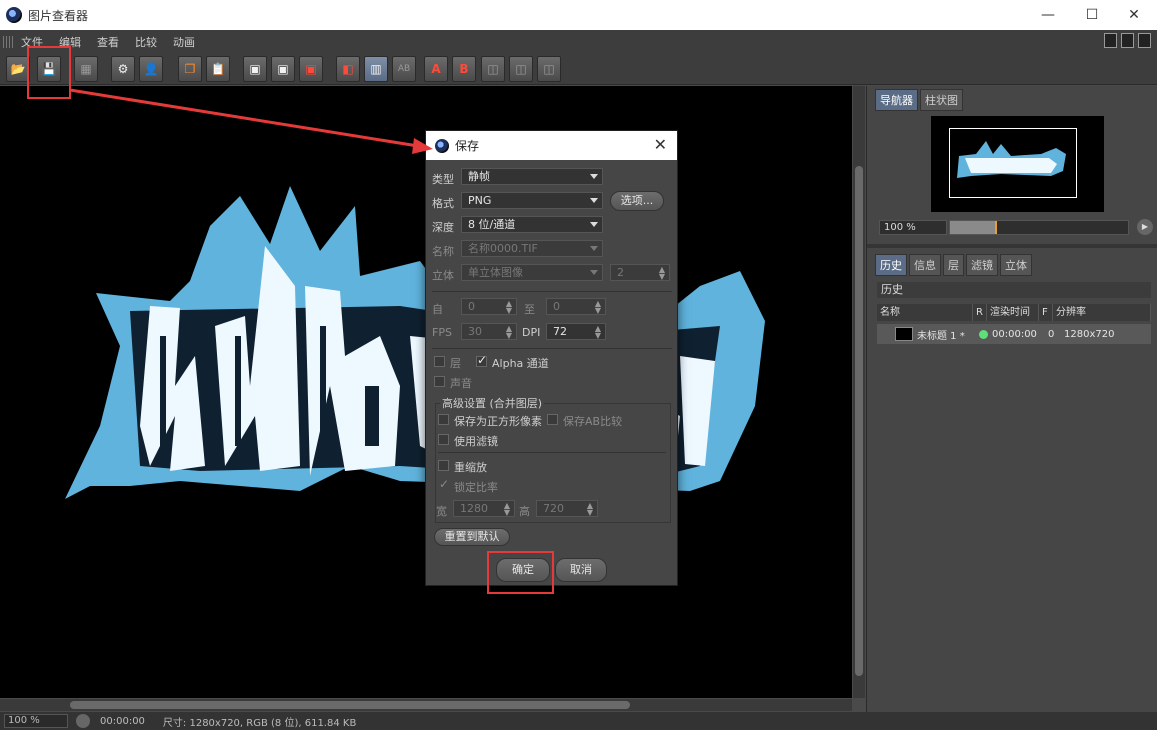 The height and width of the screenshot is (730, 1157). I want to click on annotation-arrow-head, so click(422, 146).